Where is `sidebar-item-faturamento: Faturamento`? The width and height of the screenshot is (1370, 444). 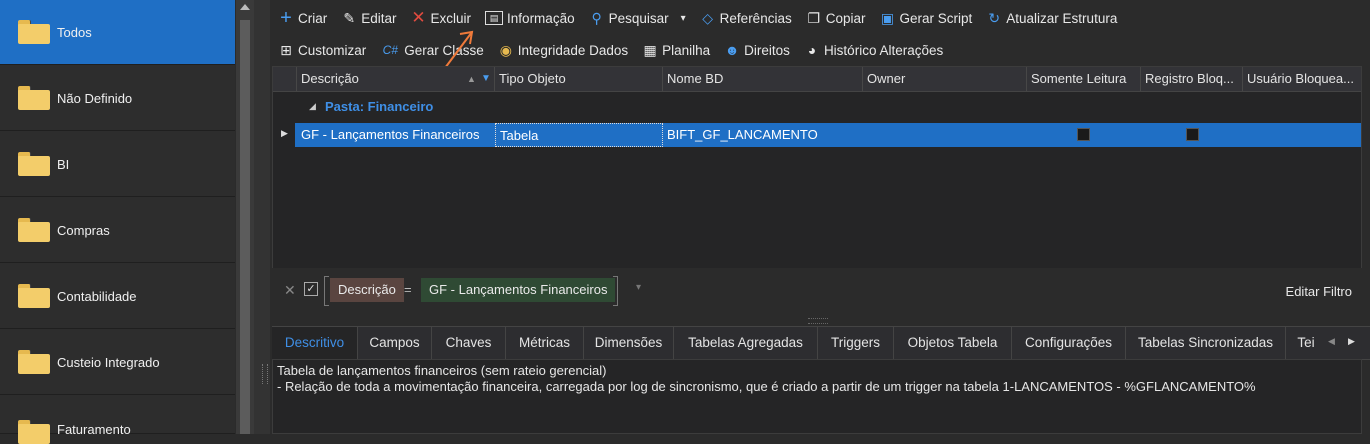
sidebar-item-faturamento: Faturamento is located at coordinates (117, 420).